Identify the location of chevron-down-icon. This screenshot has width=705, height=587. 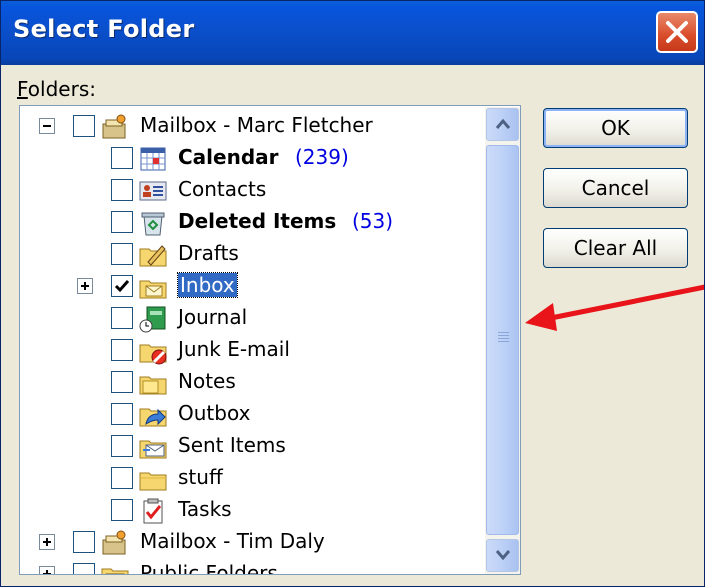
(503, 555).